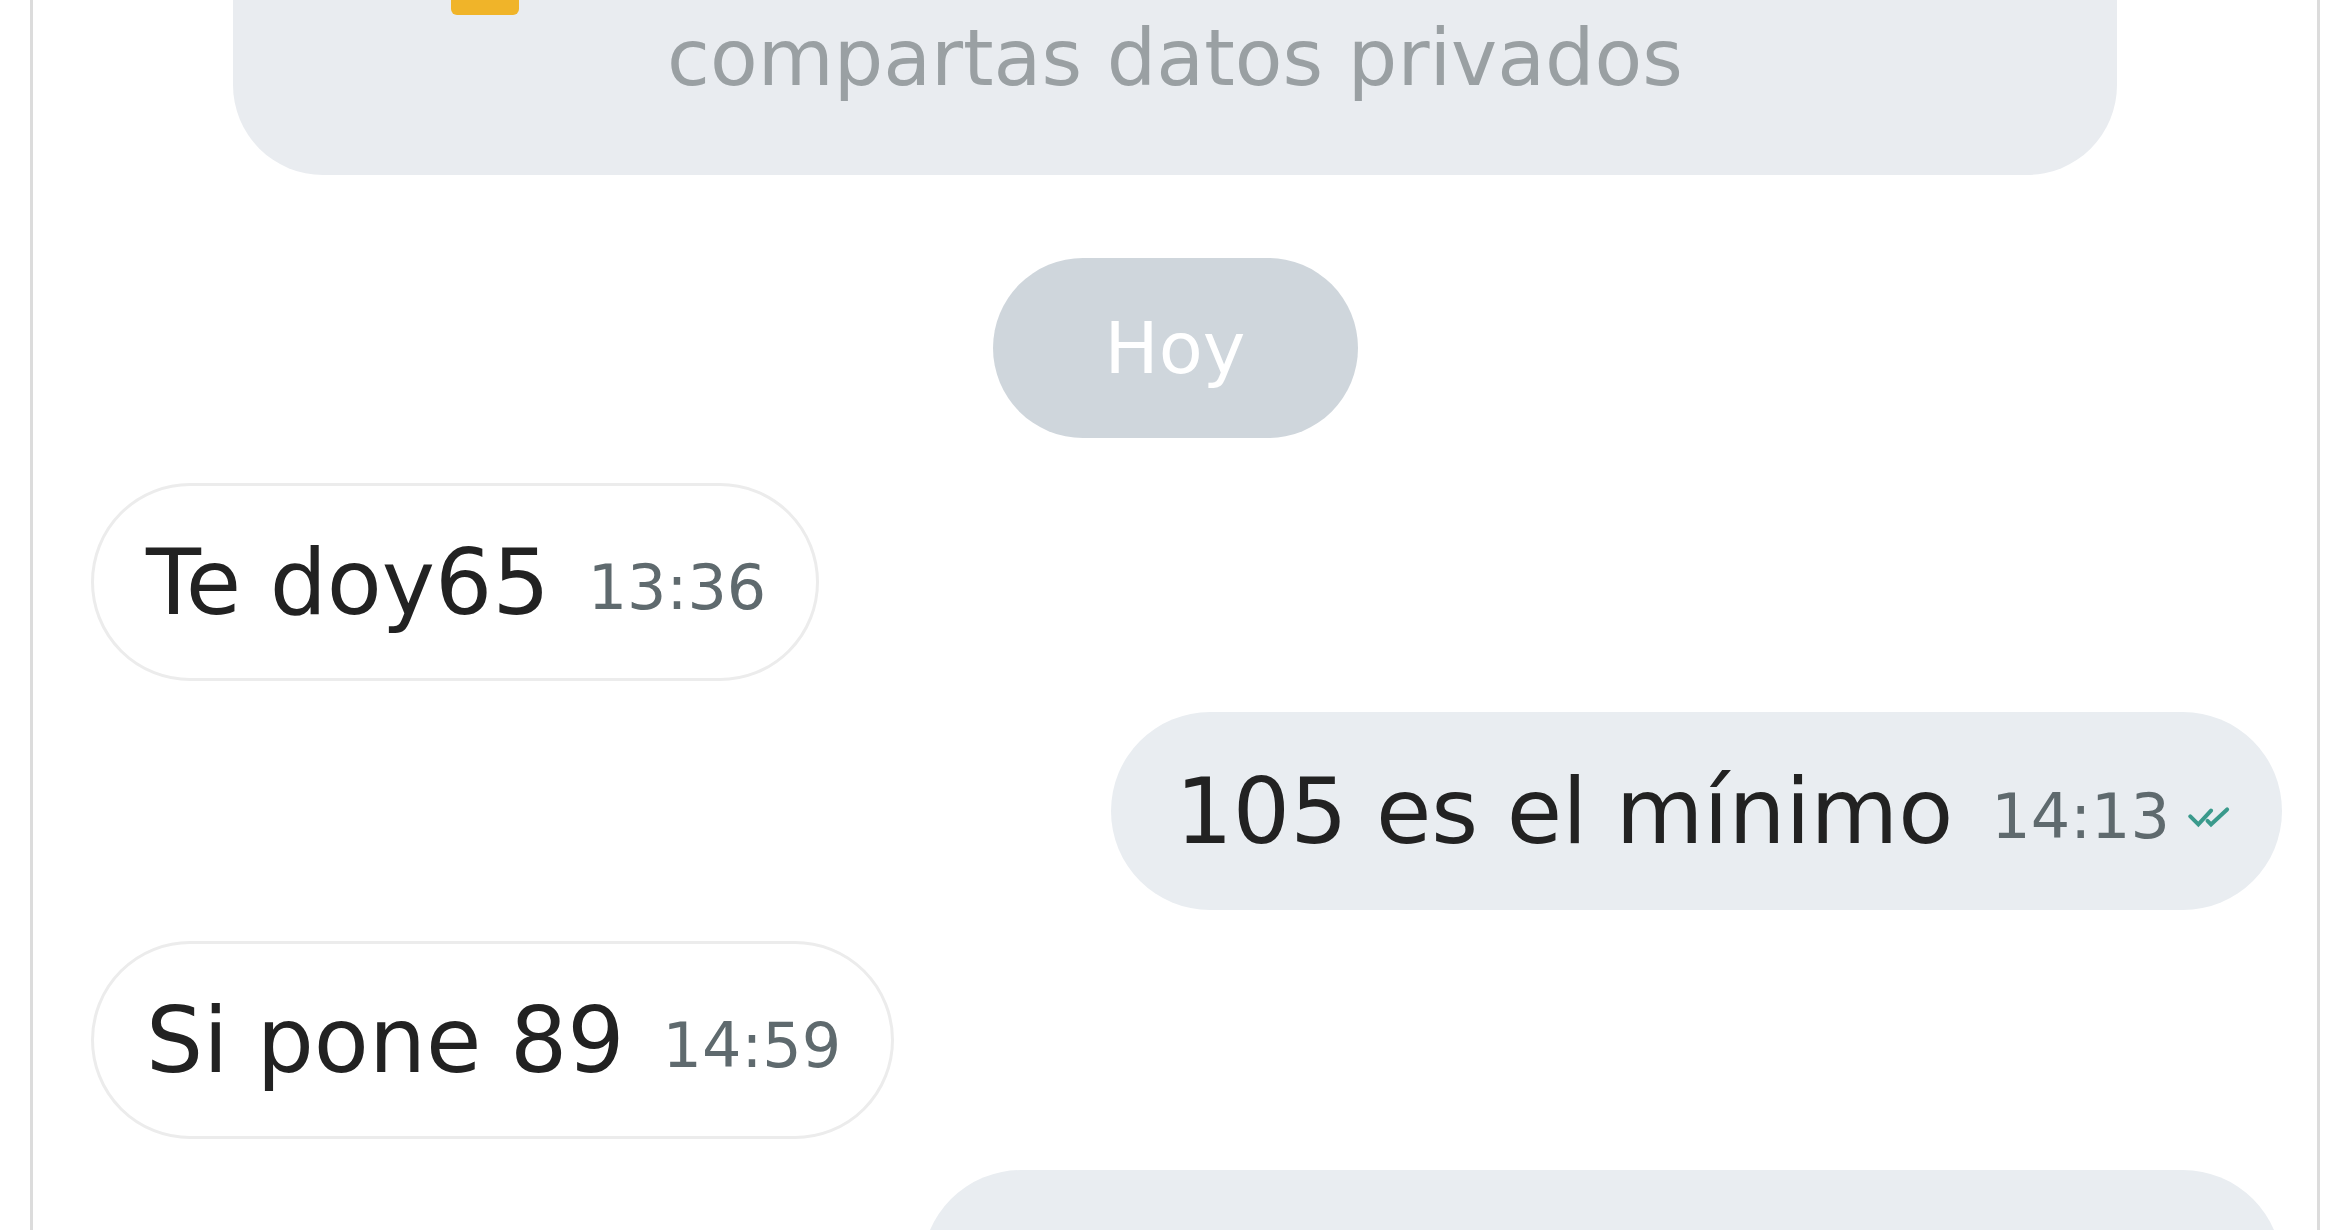  Describe the element at coordinates (2080, 816) in the screenshot. I see `message-time: 14:13` at that location.